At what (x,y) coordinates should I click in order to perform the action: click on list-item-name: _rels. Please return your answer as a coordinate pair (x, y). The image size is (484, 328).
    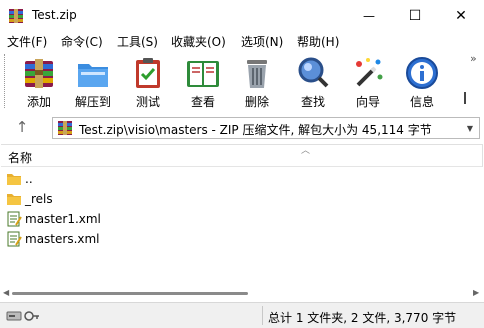
    Looking at the image, I should click on (39, 199).